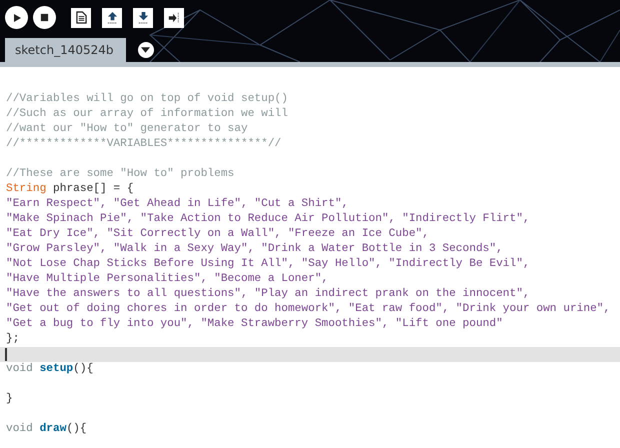 Image resolution: width=620 pixels, height=448 pixels. I want to click on stop-button, so click(44, 17).